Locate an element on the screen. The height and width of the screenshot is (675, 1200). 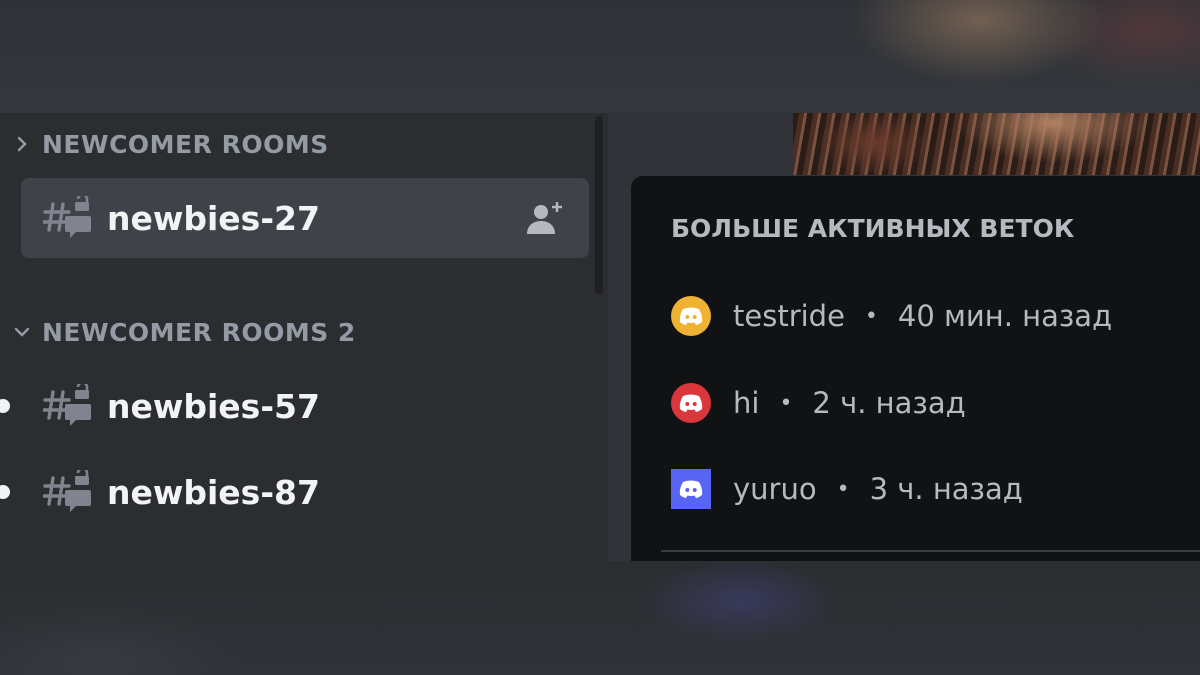
thread-item-hi: hi • 2 ч. назад is located at coordinates (818, 403).